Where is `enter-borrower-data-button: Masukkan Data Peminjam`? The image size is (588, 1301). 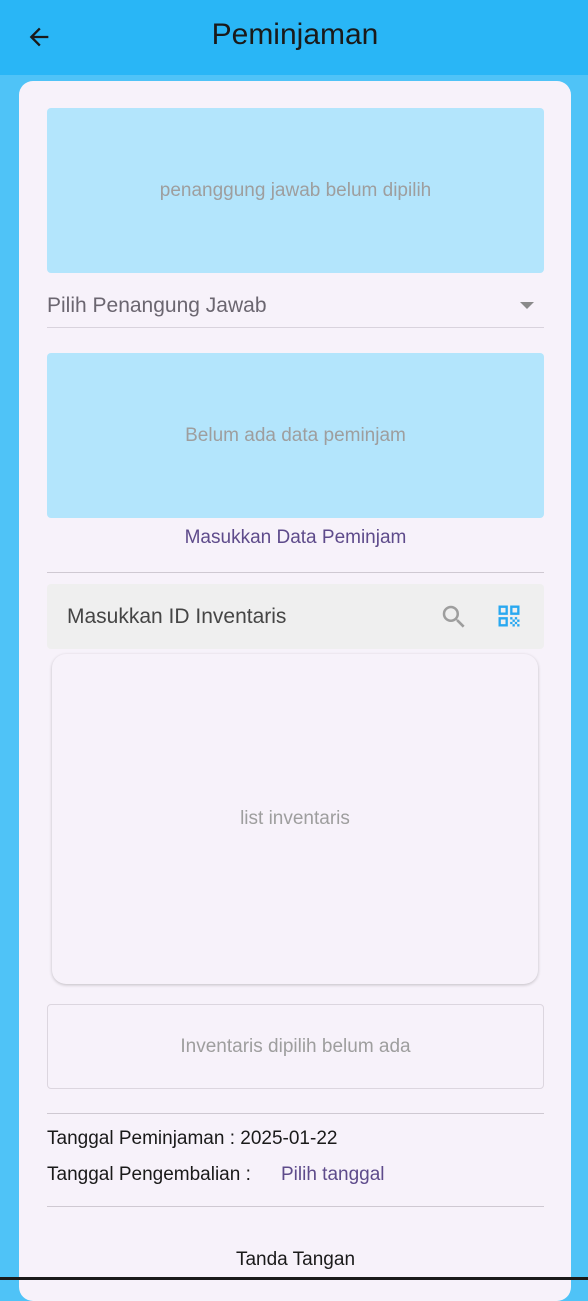
enter-borrower-data-button: Masukkan Data Peminjam is located at coordinates (295, 538).